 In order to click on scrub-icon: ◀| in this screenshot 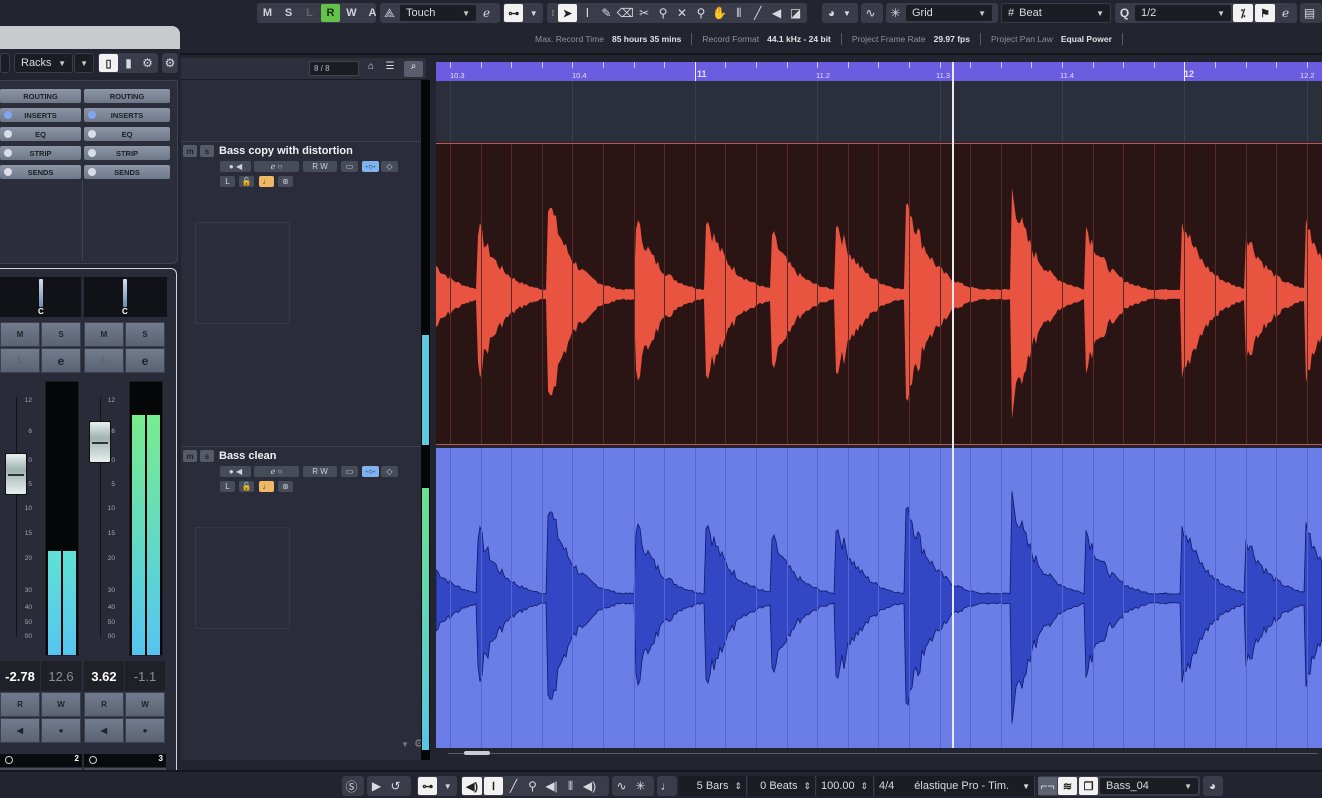, I will do `click(551, 786)`.